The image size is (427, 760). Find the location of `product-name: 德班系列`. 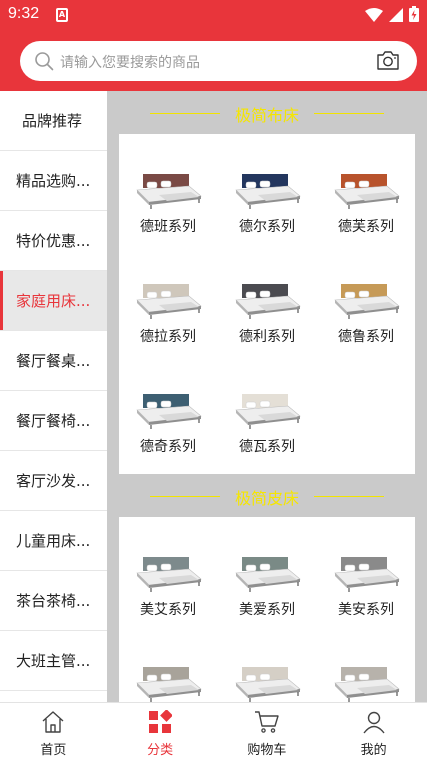

product-name: 德班系列 is located at coordinates (168, 227).